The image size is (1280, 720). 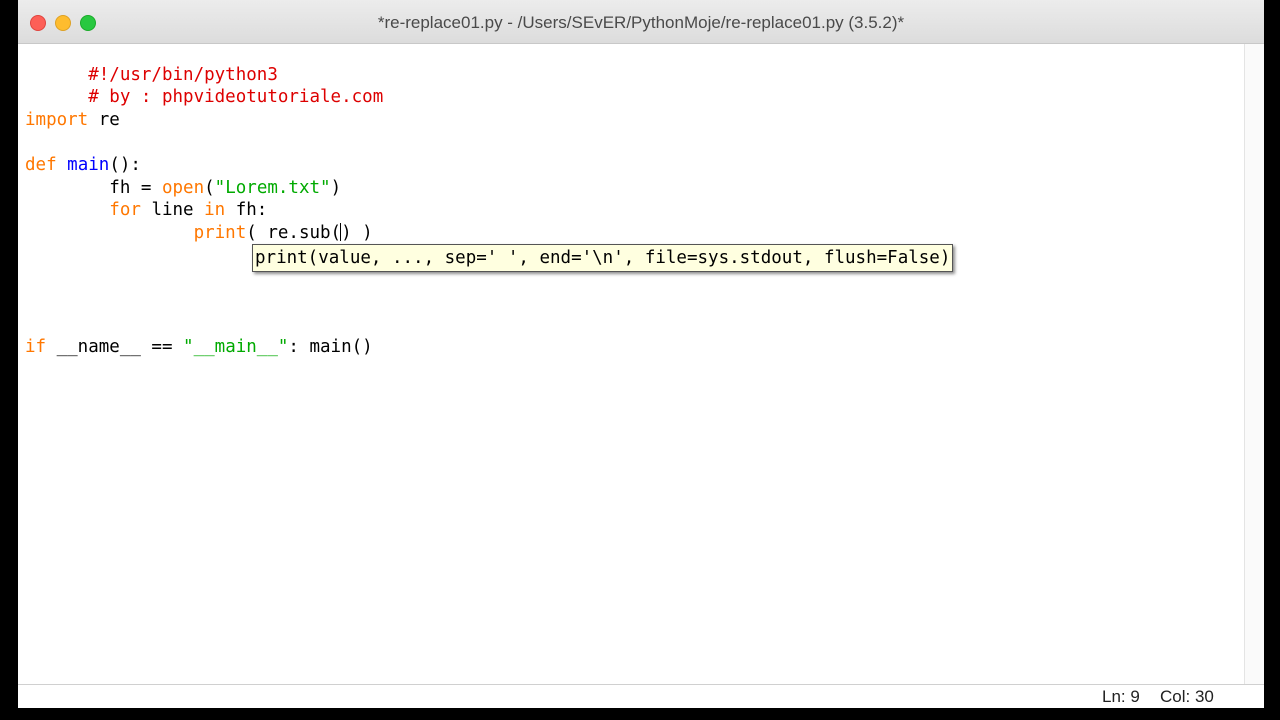 I want to click on builtin-print: print, so click(x=220, y=233).